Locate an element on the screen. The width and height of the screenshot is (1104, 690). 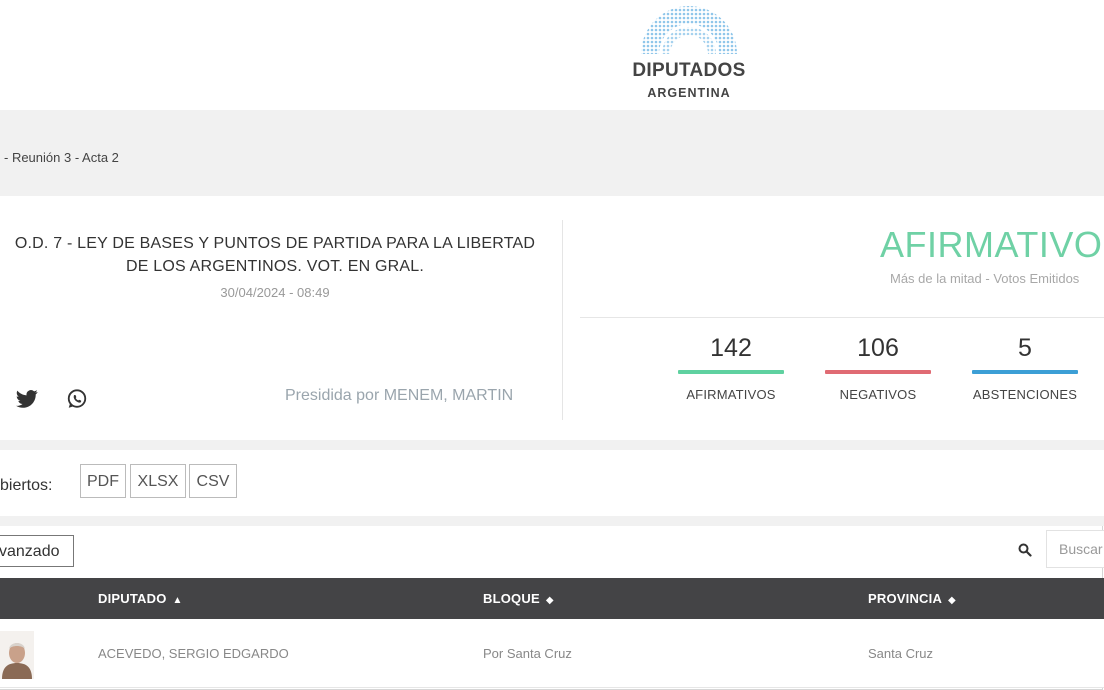
vote-result: AFIRMATIVO is located at coordinates (991, 244).